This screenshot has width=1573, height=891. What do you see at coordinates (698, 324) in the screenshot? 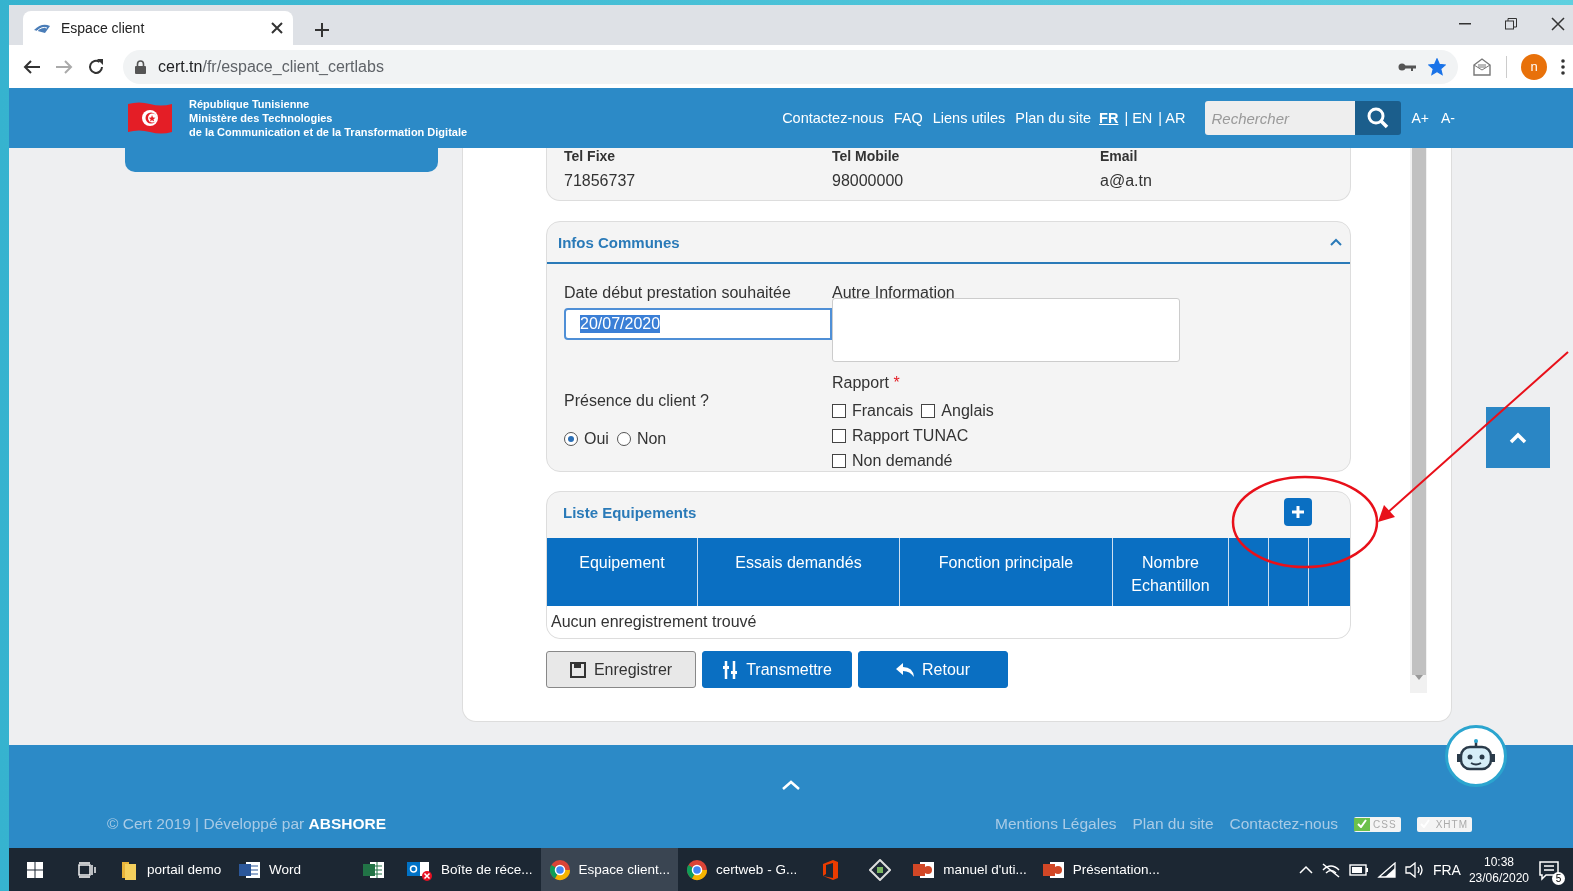
I see `date-field: 20/07/2020` at bounding box center [698, 324].